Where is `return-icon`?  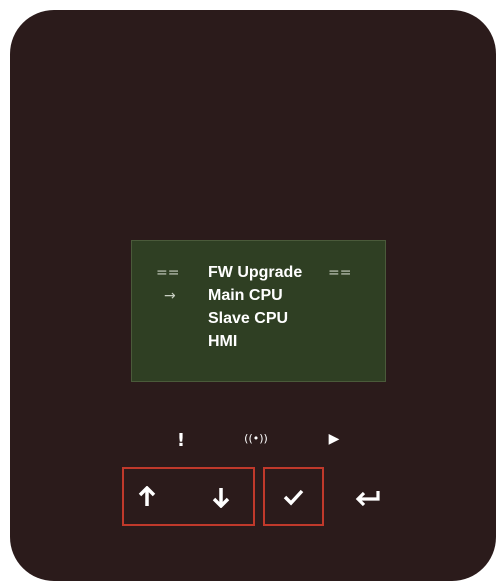
return-icon is located at coordinates (368, 497).